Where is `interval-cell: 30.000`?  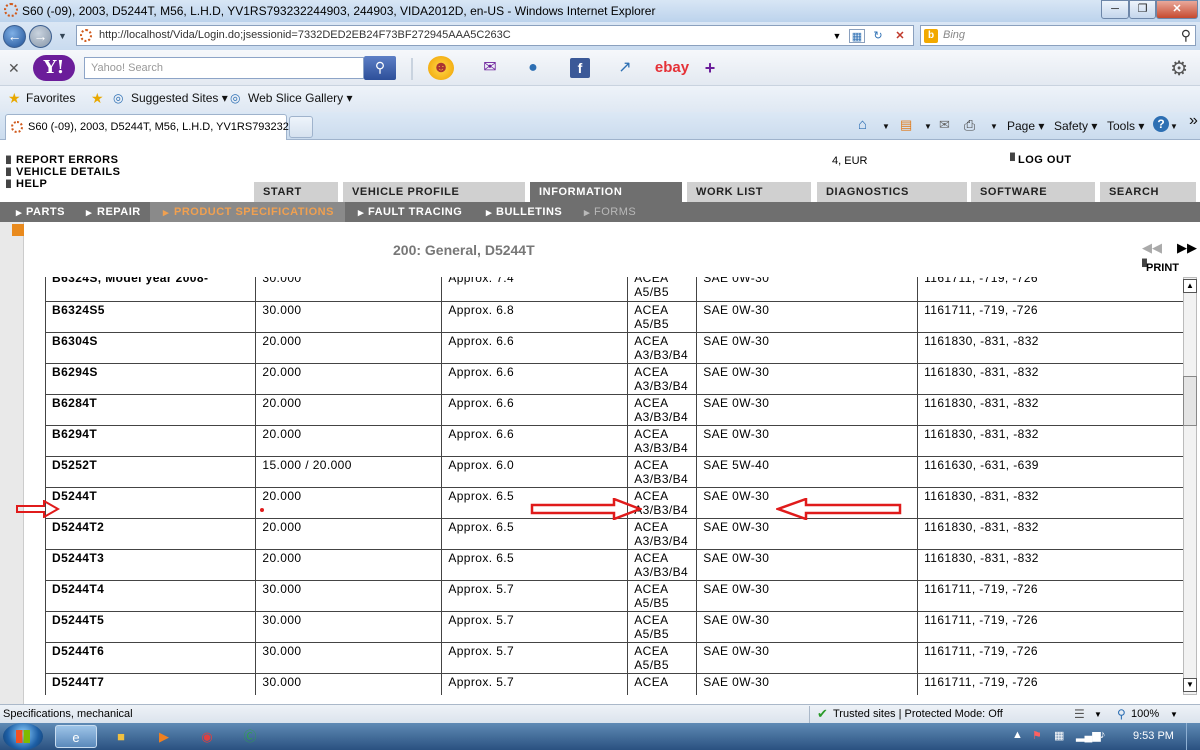 interval-cell: 30.000 is located at coordinates (349, 684).